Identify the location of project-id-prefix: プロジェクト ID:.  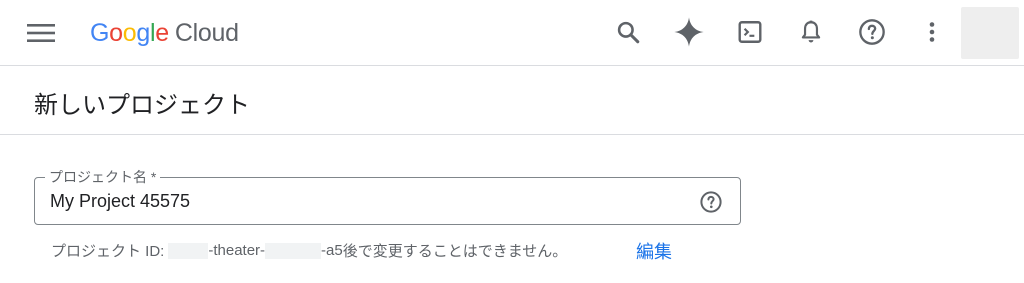
(108, 251).